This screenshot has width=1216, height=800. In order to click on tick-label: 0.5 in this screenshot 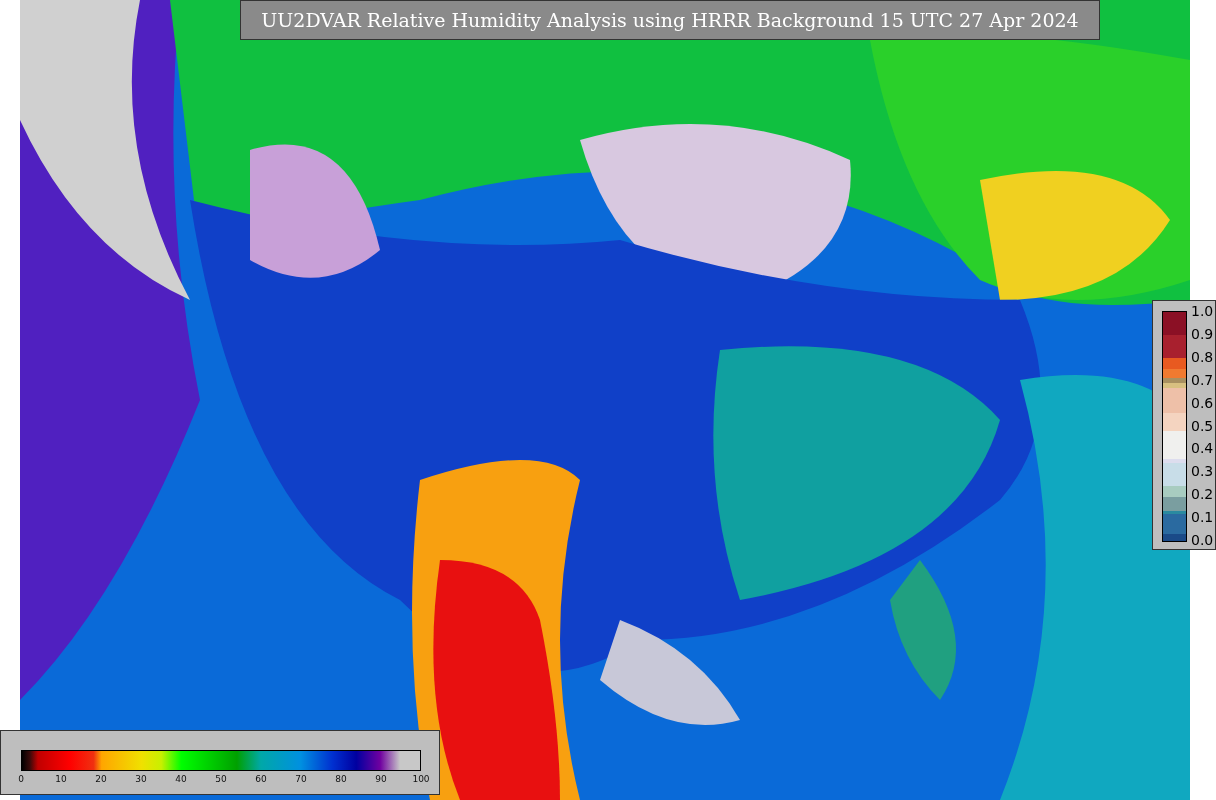, I will do `click(1202, 425)`.